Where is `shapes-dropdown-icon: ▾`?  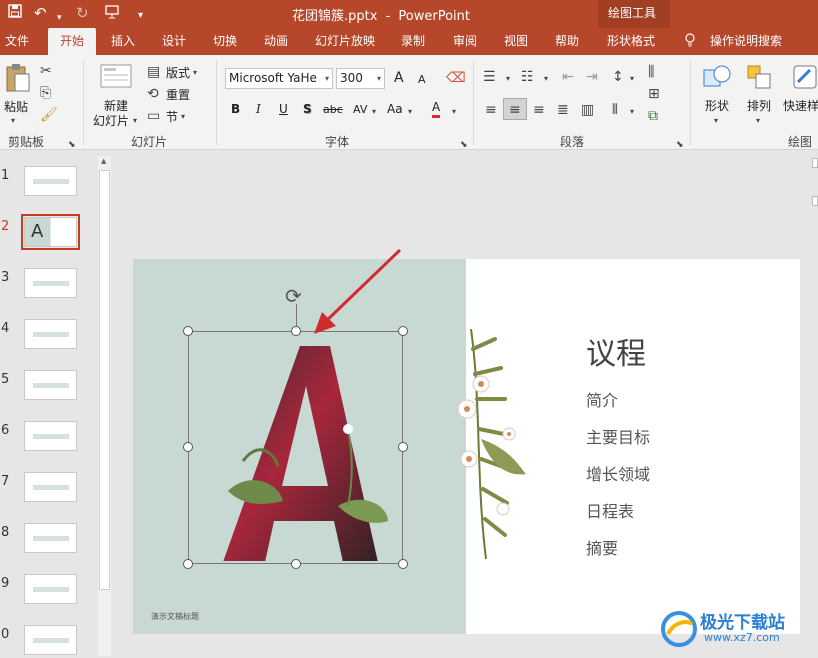
shapes-dropdown-icon: ▾ is located at coordinates (716, 121).